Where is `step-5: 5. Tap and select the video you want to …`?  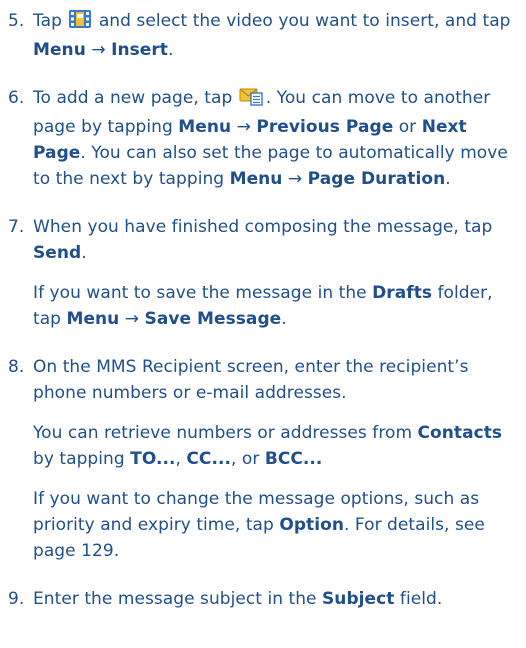 step-5: 5. Tap and select the video you want to … is located at coordinates (262, 35).